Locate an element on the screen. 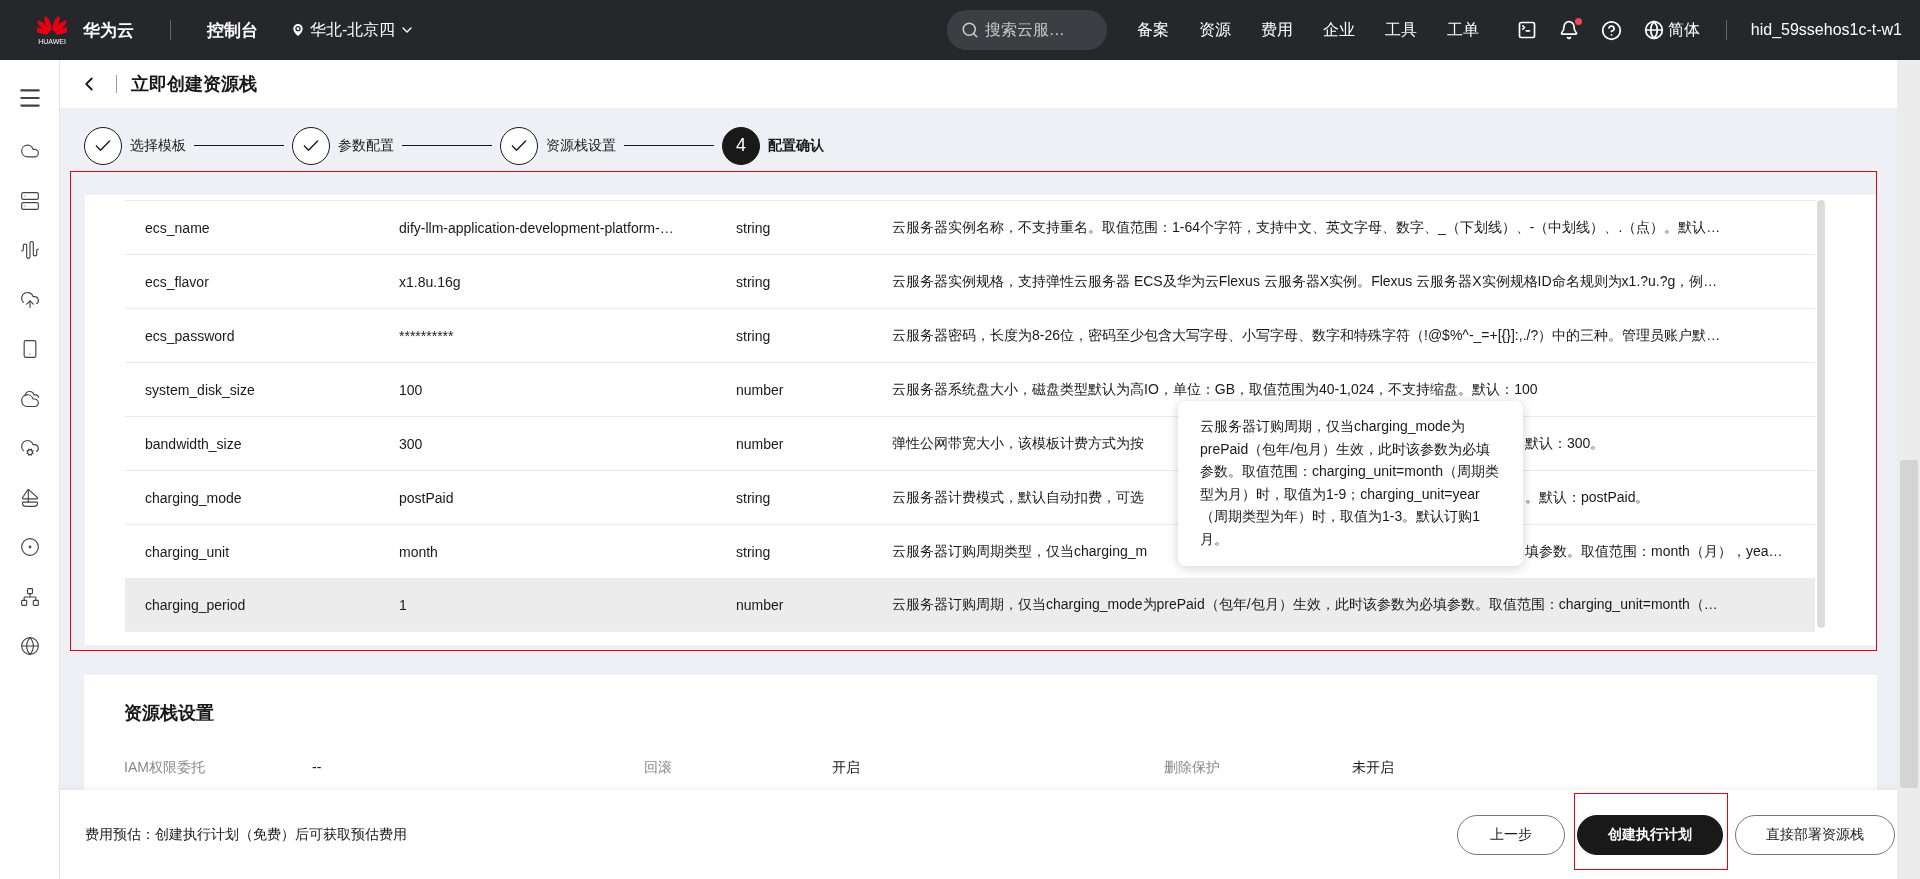 This screenshot has height=879, width=1920. table-cell-text: system_disk_size is located at coordinates (200, 389).